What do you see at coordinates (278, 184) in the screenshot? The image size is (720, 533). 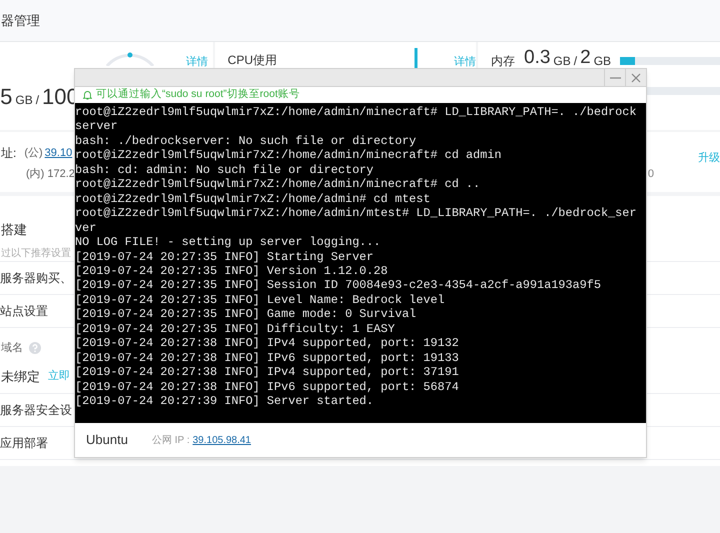 I see `terminal-line: root@iZ2zedrl9mlf5uqwlmir7xZ:/home/admin/minecraft# cd ..` at bounding box center [278, 184].